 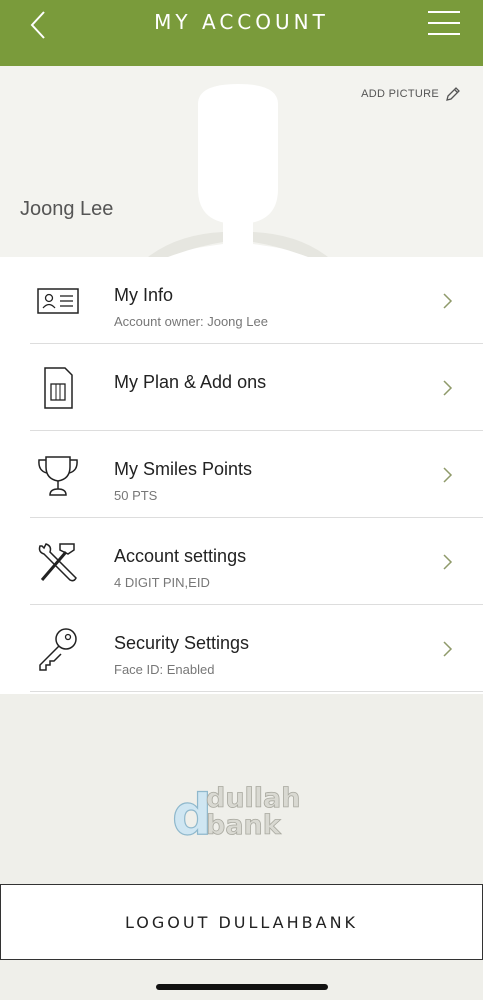 What do you see at coordinates (180, 556) in the screenshot?
I see `menu-item-label: Account settings` at bounding box center [180, 556].